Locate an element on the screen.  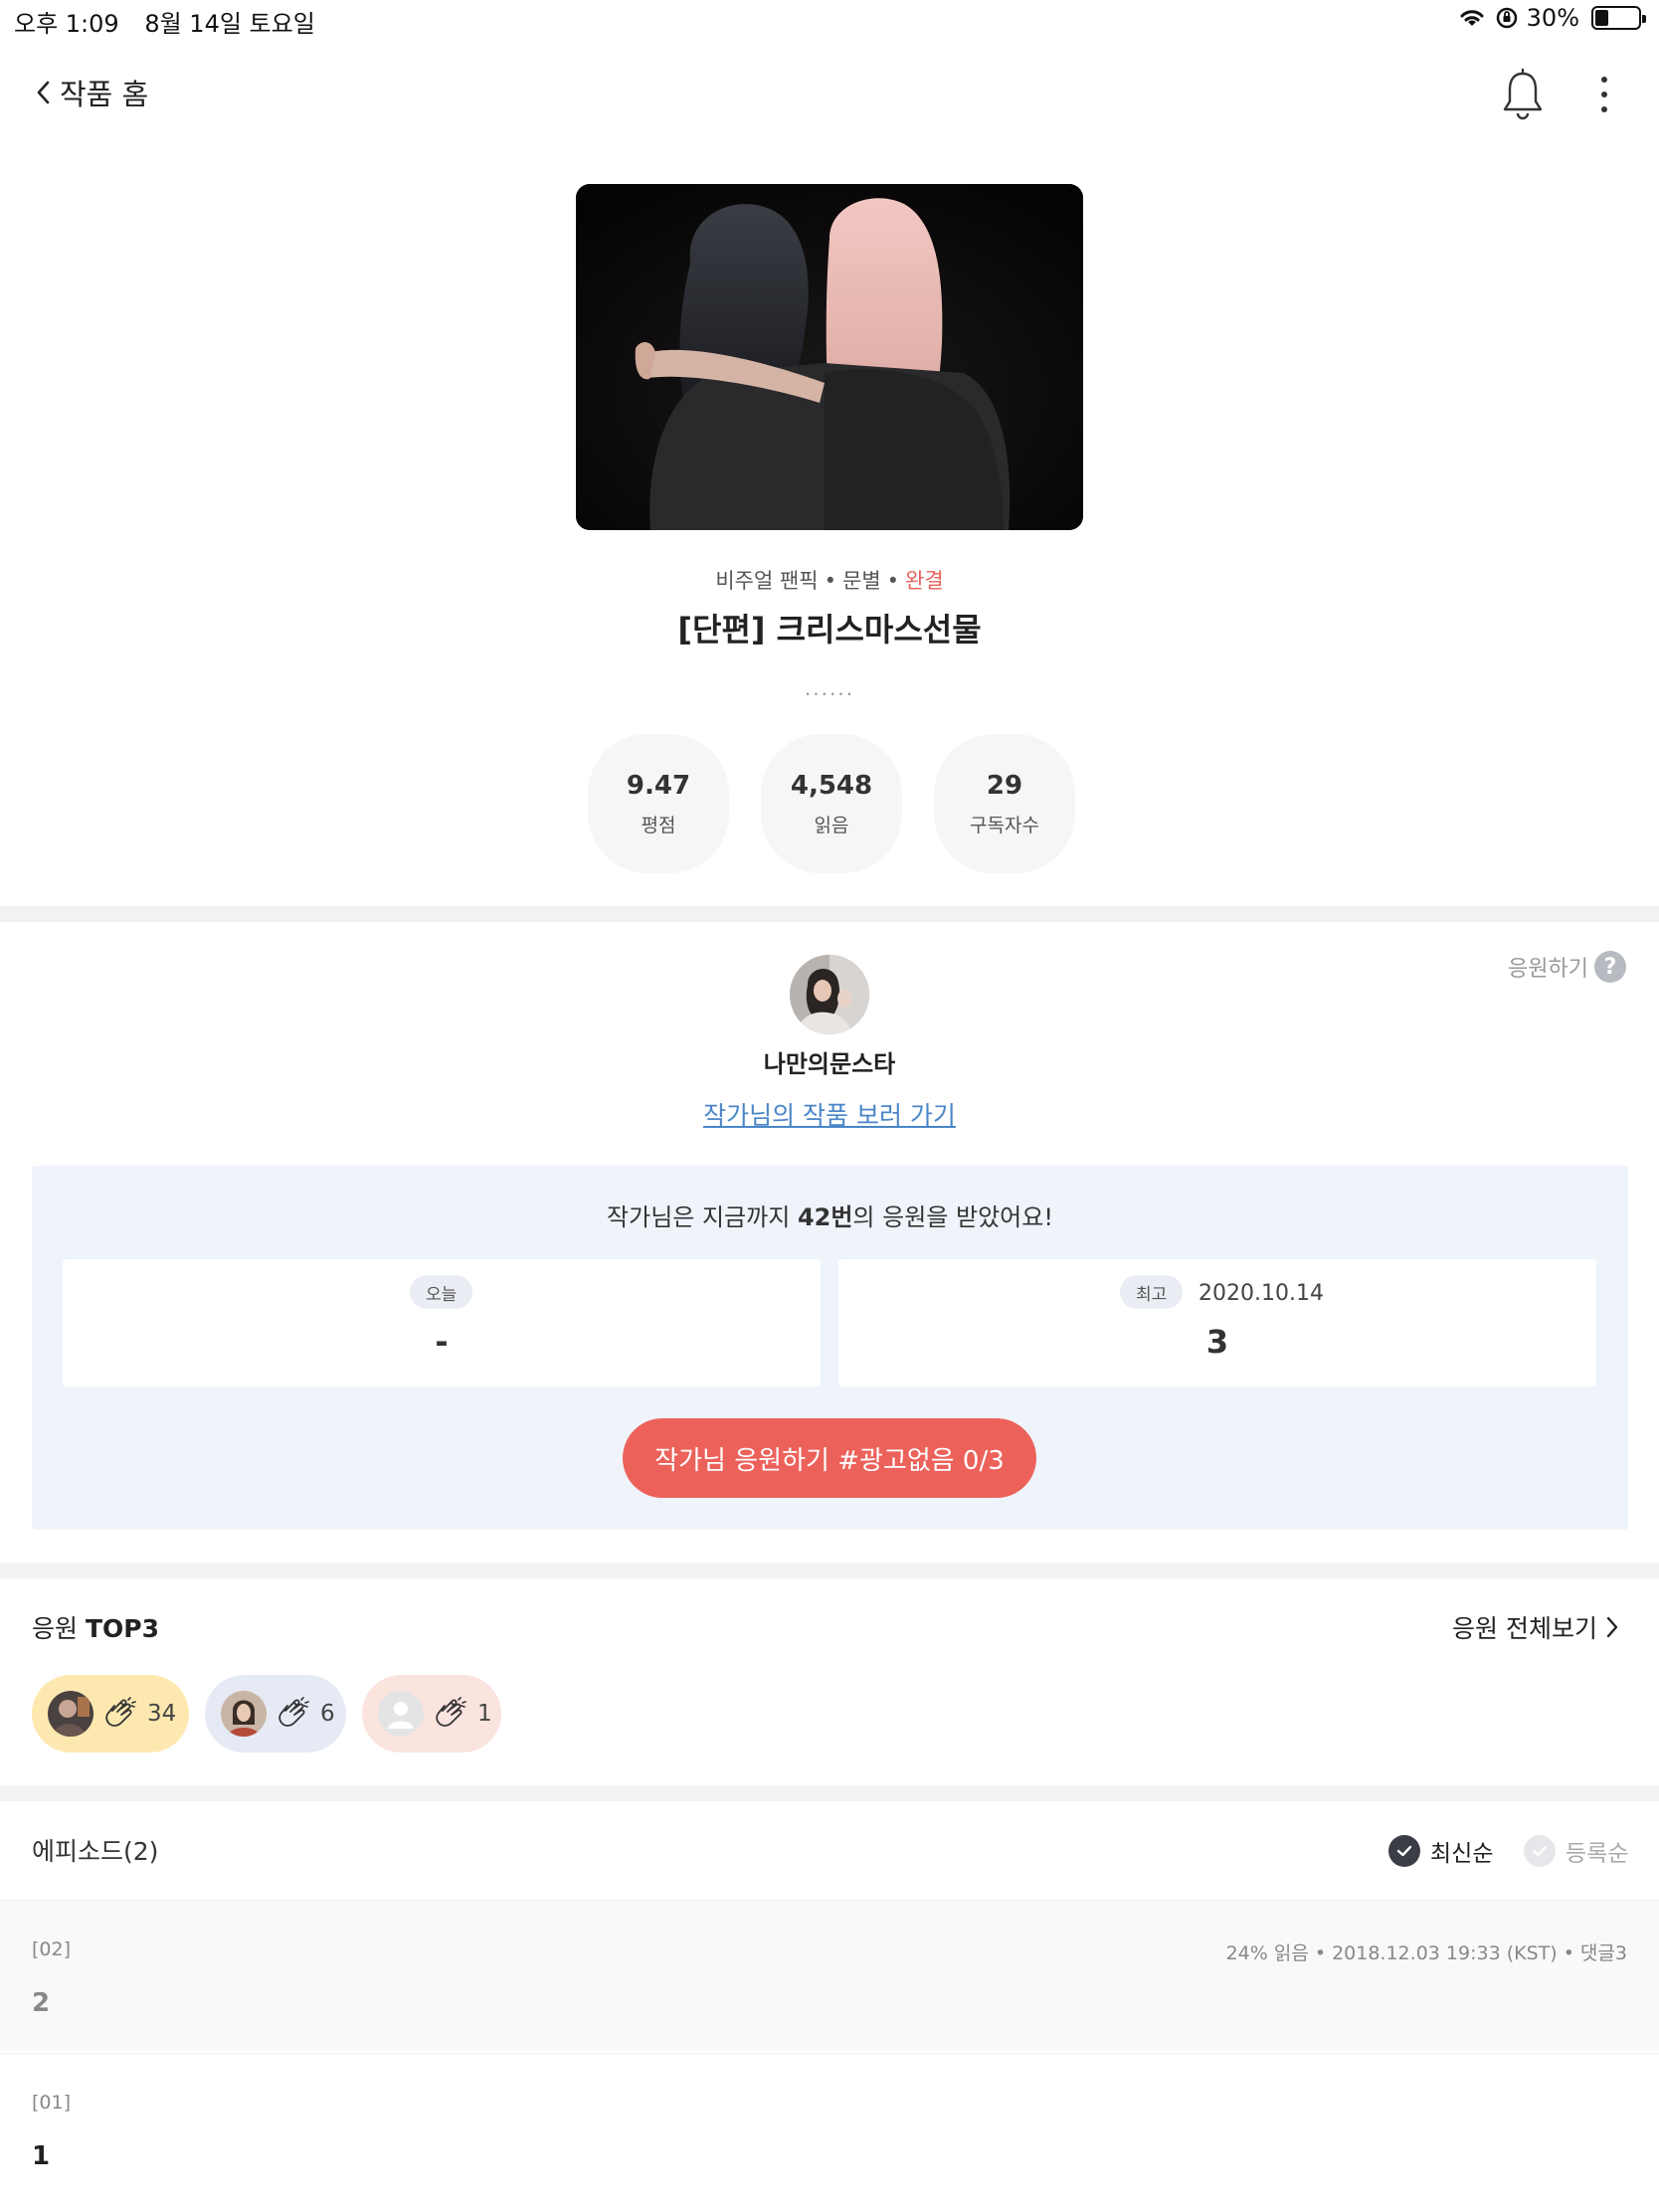
sort-register-button: 등록순 is located at coordinates (1576, 1851).